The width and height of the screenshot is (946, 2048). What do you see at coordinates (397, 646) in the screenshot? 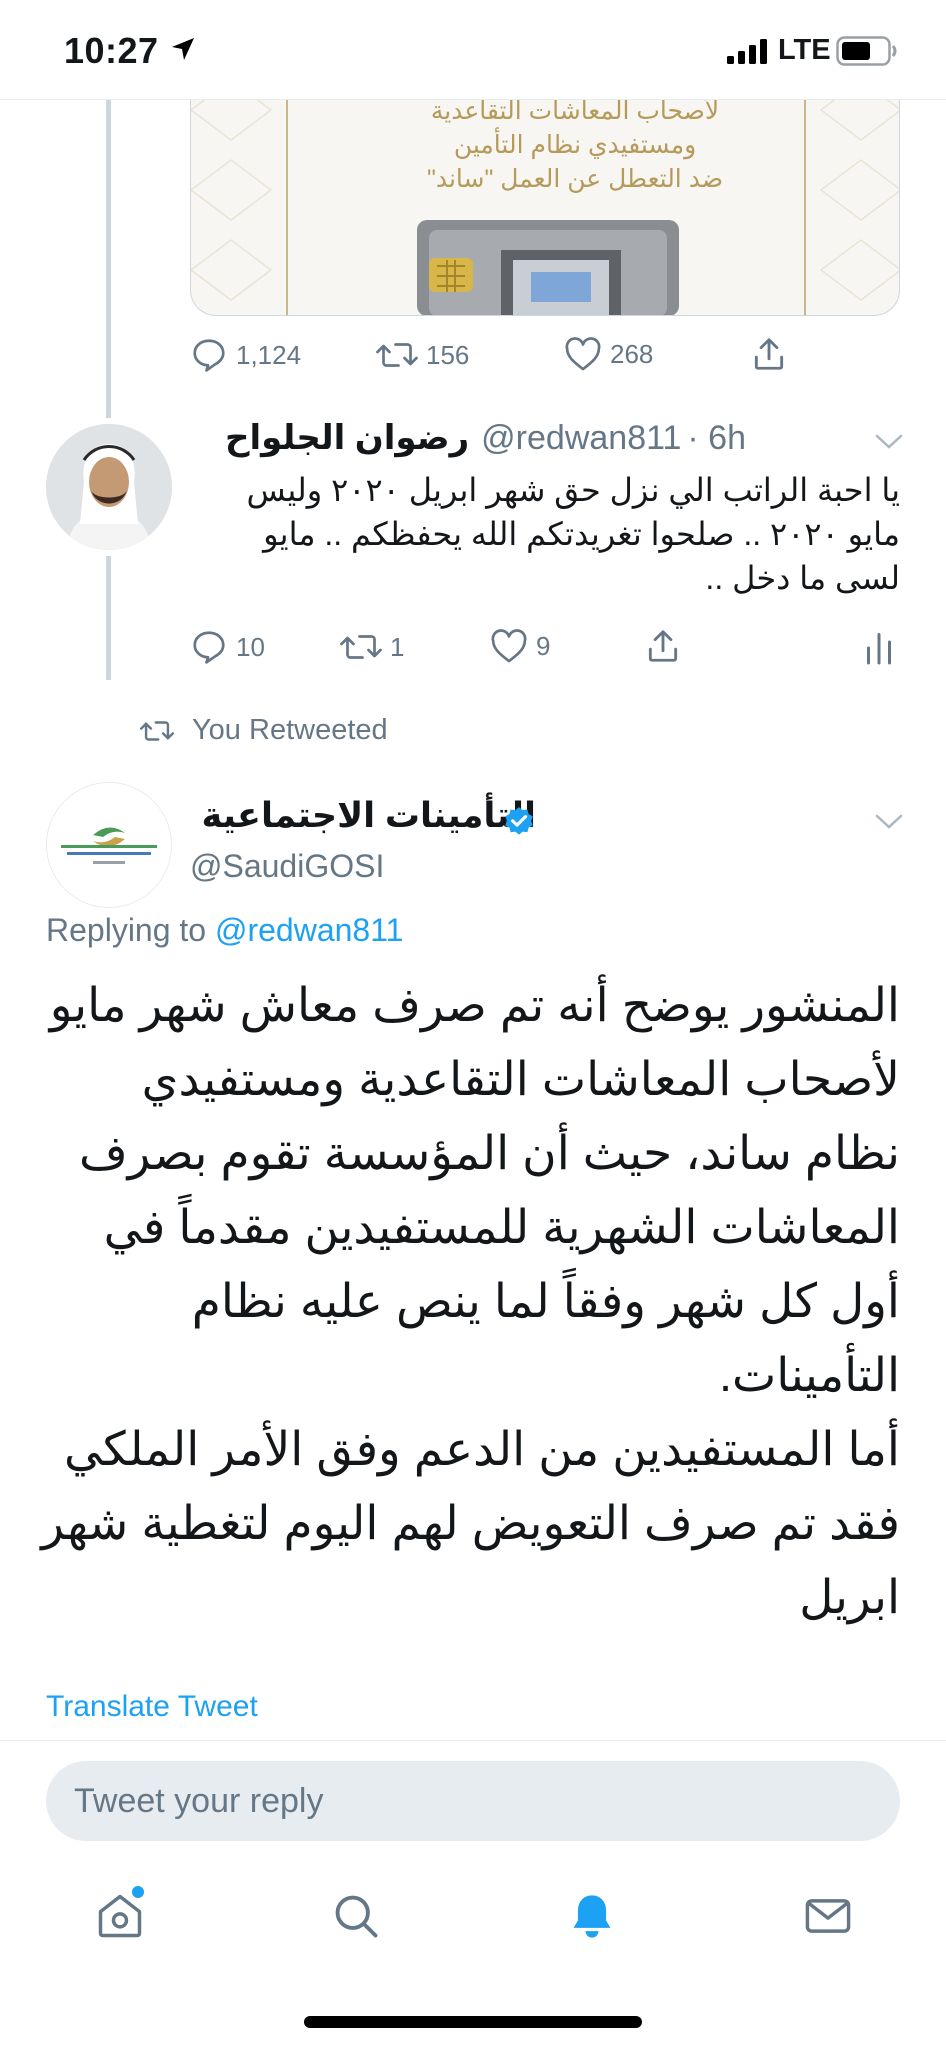
I see `retweet-count: 1` at bounding box center [397, 646].